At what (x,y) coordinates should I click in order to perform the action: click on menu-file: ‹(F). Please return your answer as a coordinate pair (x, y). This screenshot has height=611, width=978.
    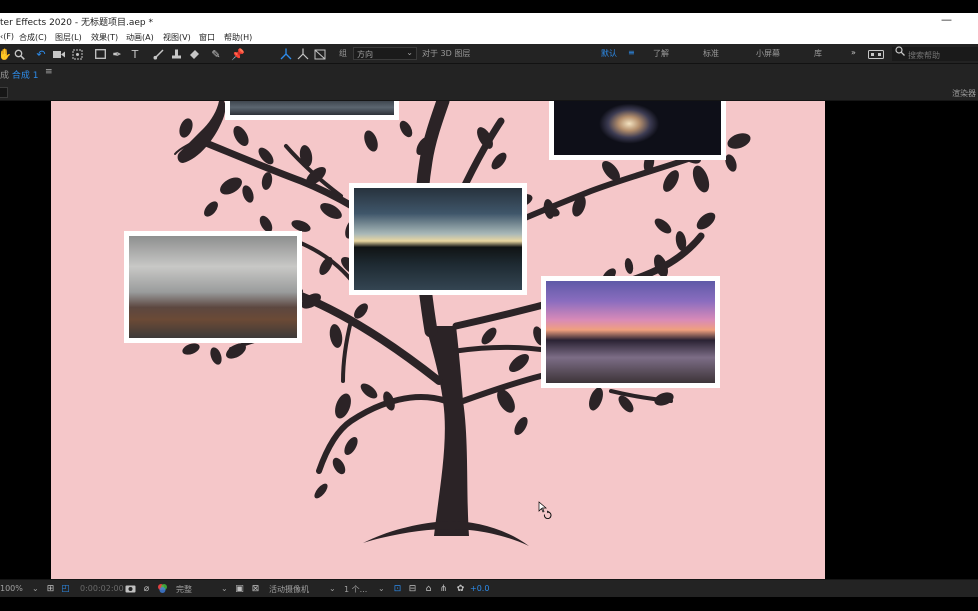
    Looking at the image, I should click on (7, 36).